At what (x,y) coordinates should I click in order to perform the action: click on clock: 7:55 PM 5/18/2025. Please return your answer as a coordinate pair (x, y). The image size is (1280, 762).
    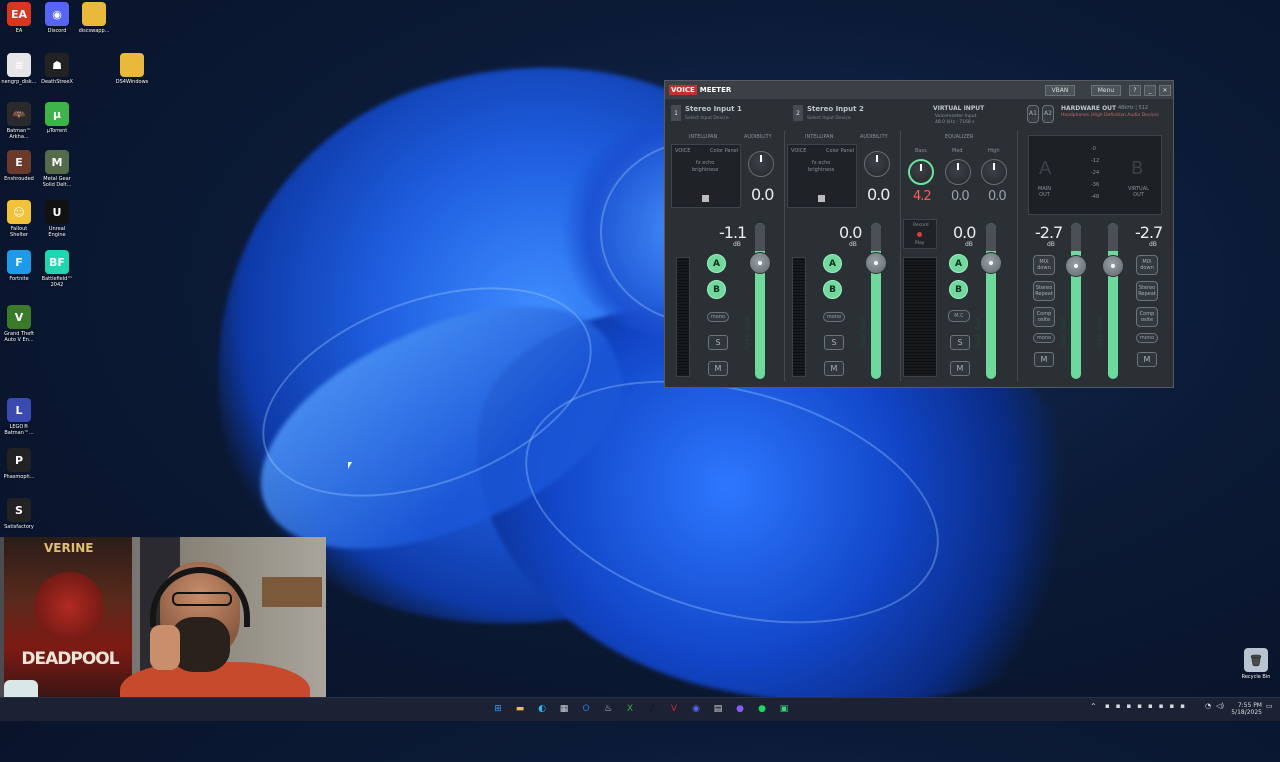
    Looking at the image, I should click on (1244, 709).